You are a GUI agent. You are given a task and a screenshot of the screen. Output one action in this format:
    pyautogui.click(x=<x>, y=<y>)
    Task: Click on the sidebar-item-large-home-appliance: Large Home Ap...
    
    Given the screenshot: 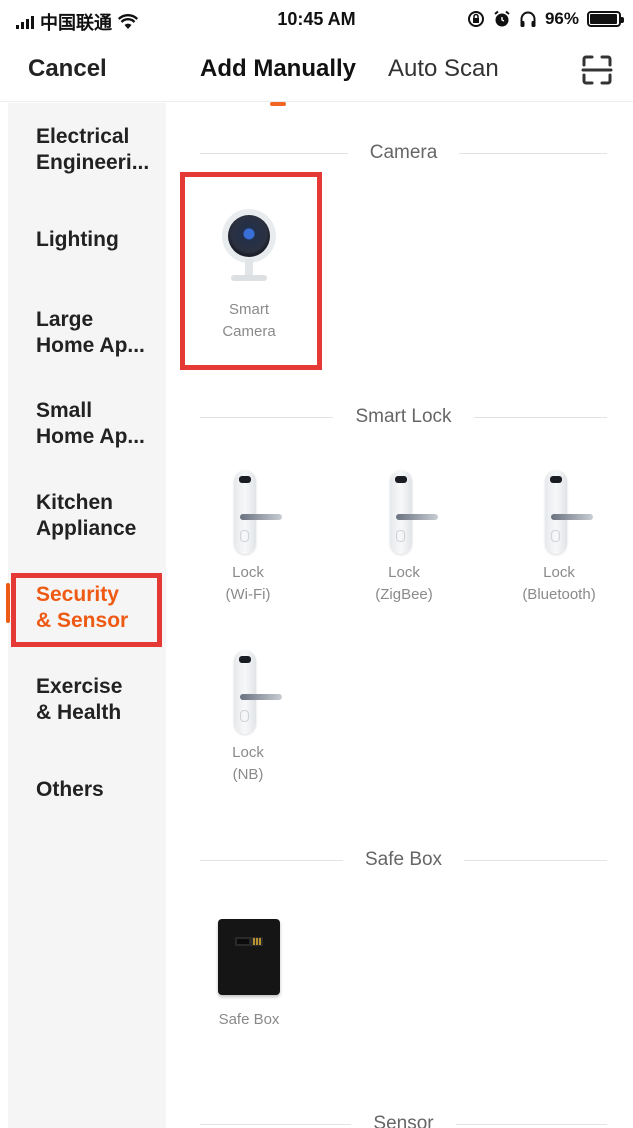 What is the action you would take?
    pyautogui.click(x=98, y=333)
    